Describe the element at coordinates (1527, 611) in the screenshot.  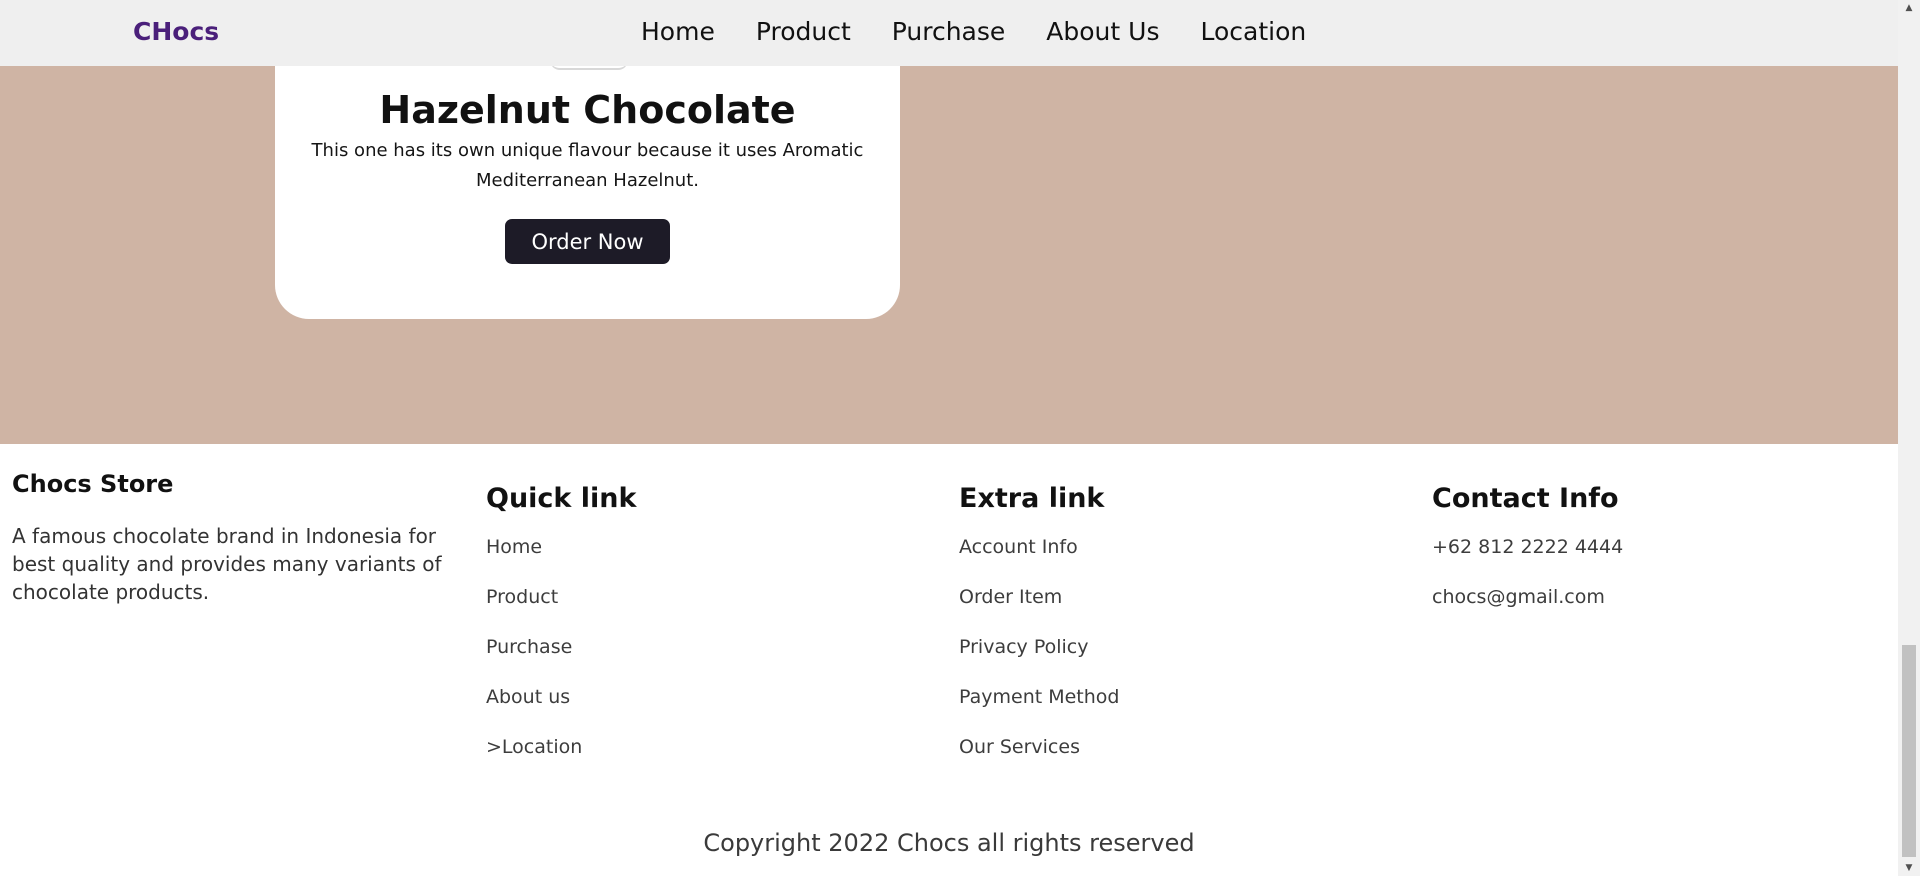
I see `contact-email: chocs@gmail.com` at that location.